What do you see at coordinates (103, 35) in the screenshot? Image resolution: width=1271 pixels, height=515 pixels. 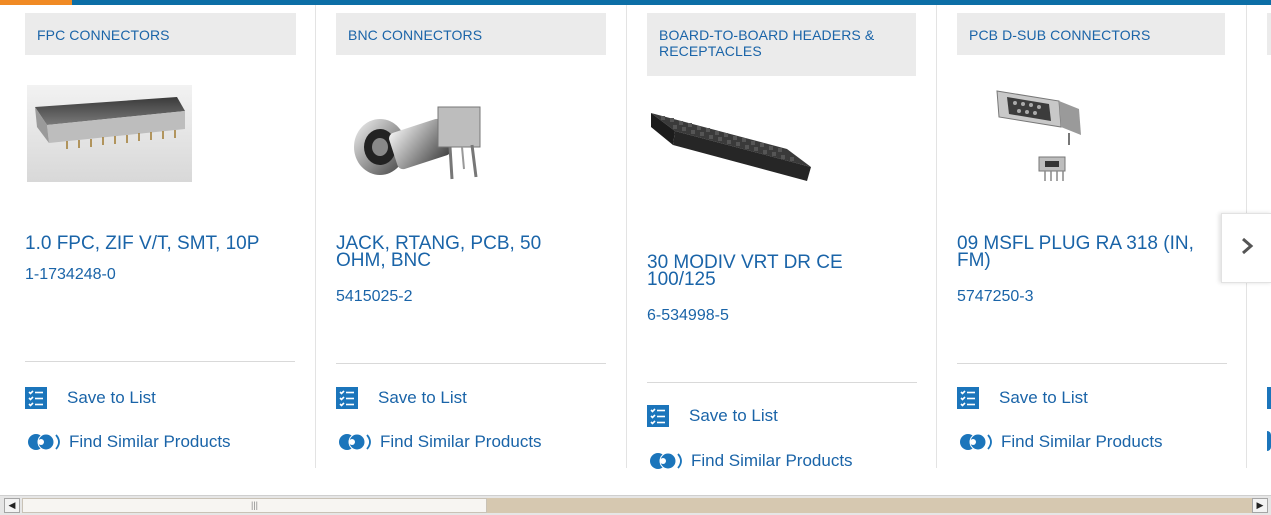 I see `category-label: FPC CONNECTORS` at bounding box center [103, 35].